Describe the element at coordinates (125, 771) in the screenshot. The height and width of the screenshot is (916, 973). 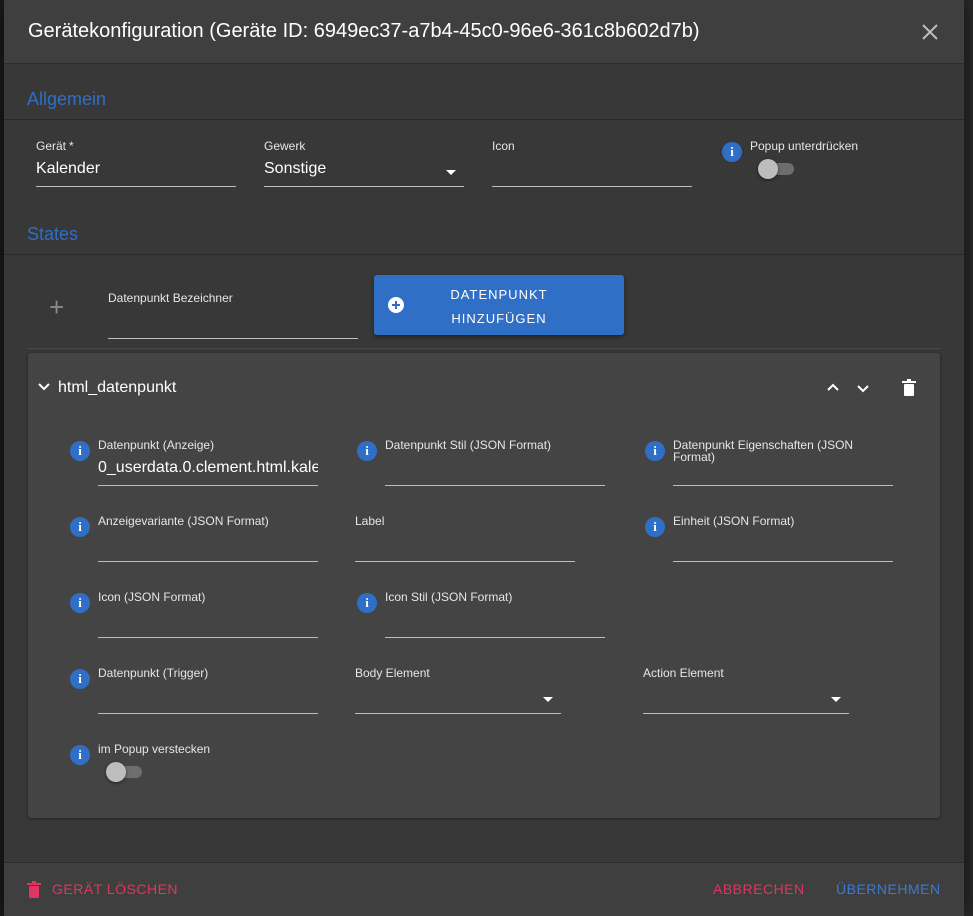
I see `hide-in-popup-toggle` at that location.